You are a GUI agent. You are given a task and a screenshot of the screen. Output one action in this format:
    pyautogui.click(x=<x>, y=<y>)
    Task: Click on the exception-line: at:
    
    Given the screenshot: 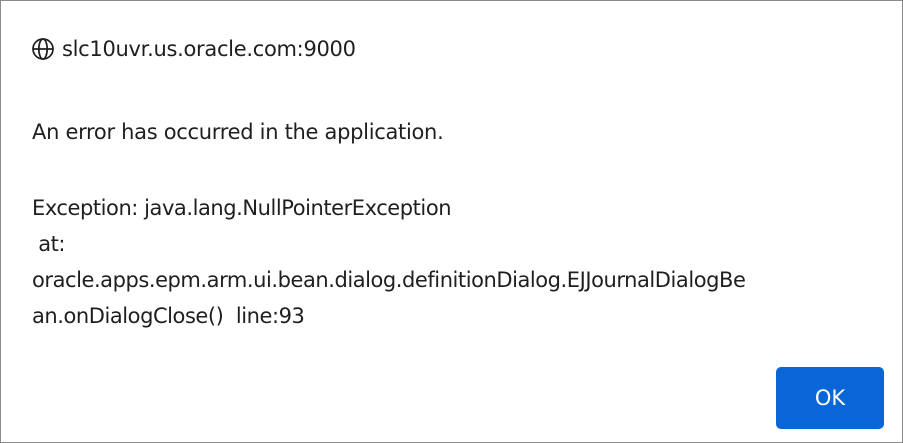 What is the action you would take?
    pyautogui.click(x=49, y=244)
    